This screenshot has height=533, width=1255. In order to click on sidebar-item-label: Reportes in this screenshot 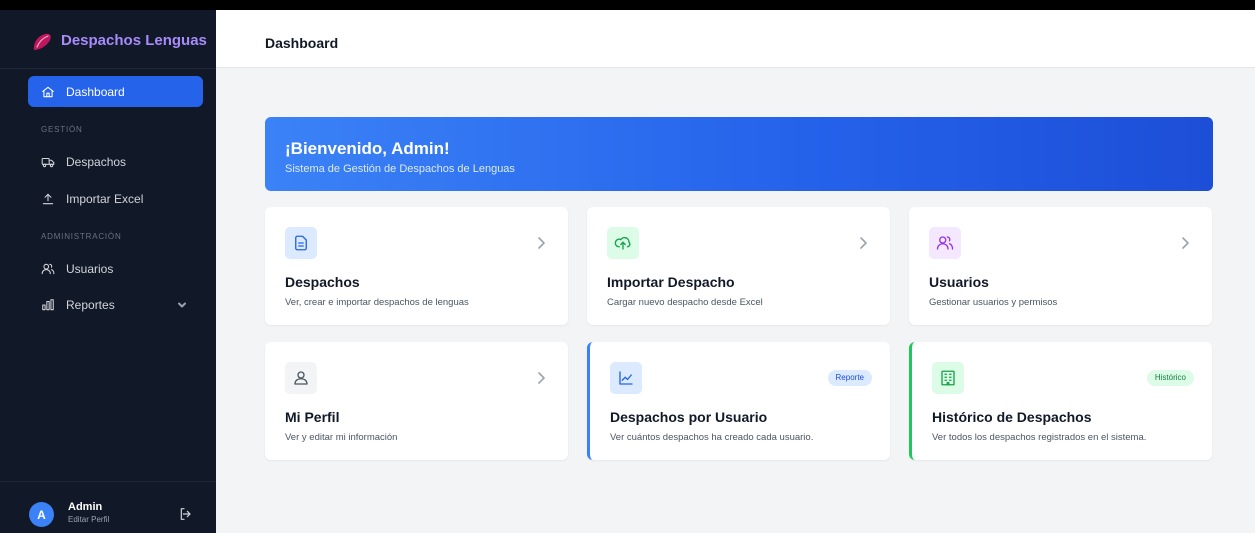, I will do `click(90, 304)`.